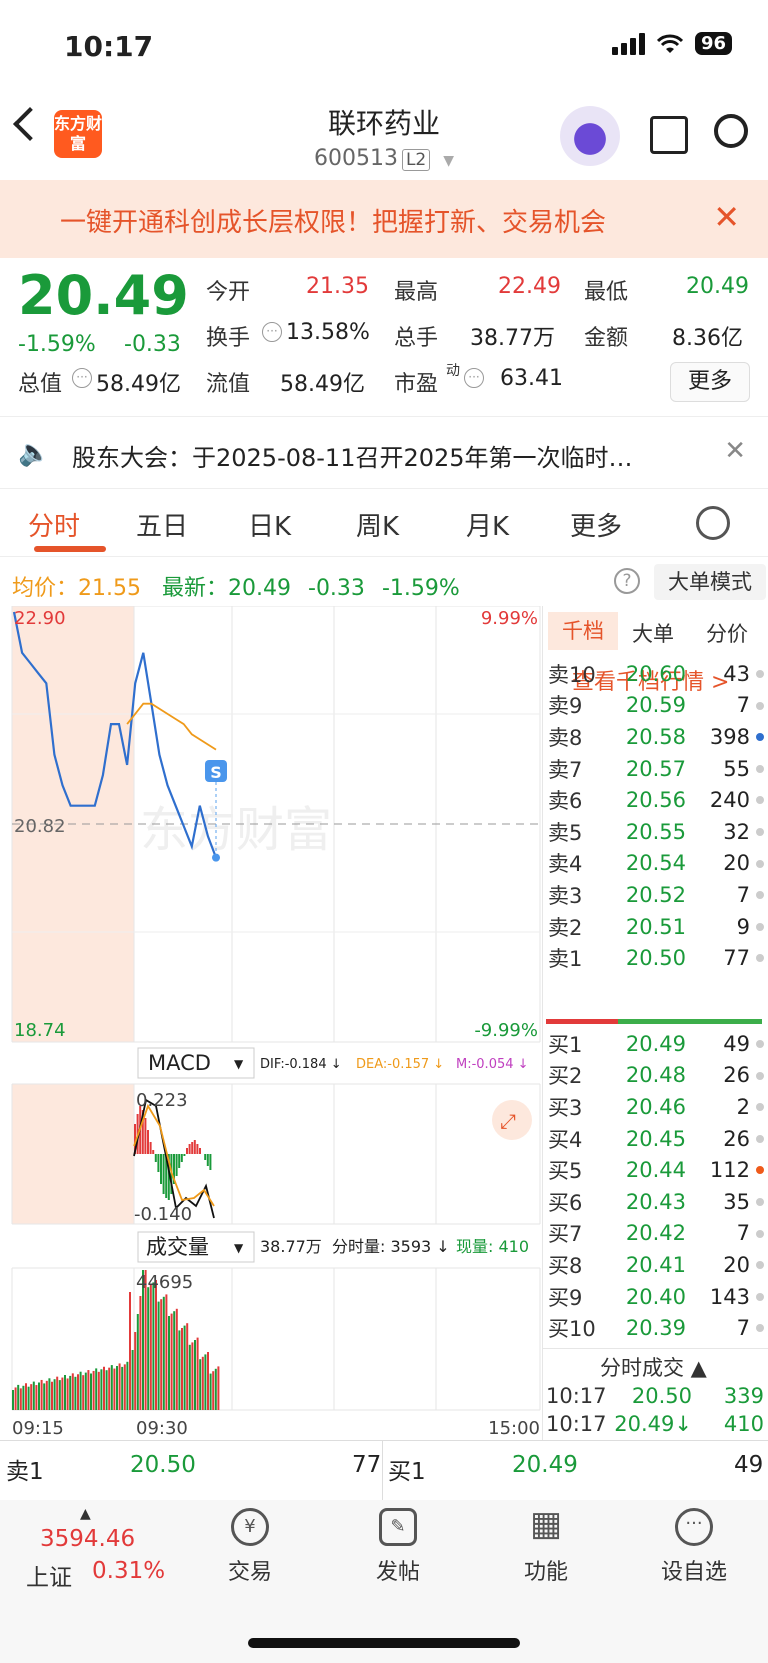 The height and width of the screenshot is (1663, 768). Describe the element at coordinates (333, 220) in the screenshot. I see `promo-banner-text: 一键开通科创成长层权限！把握打新、交易机会` at that location.